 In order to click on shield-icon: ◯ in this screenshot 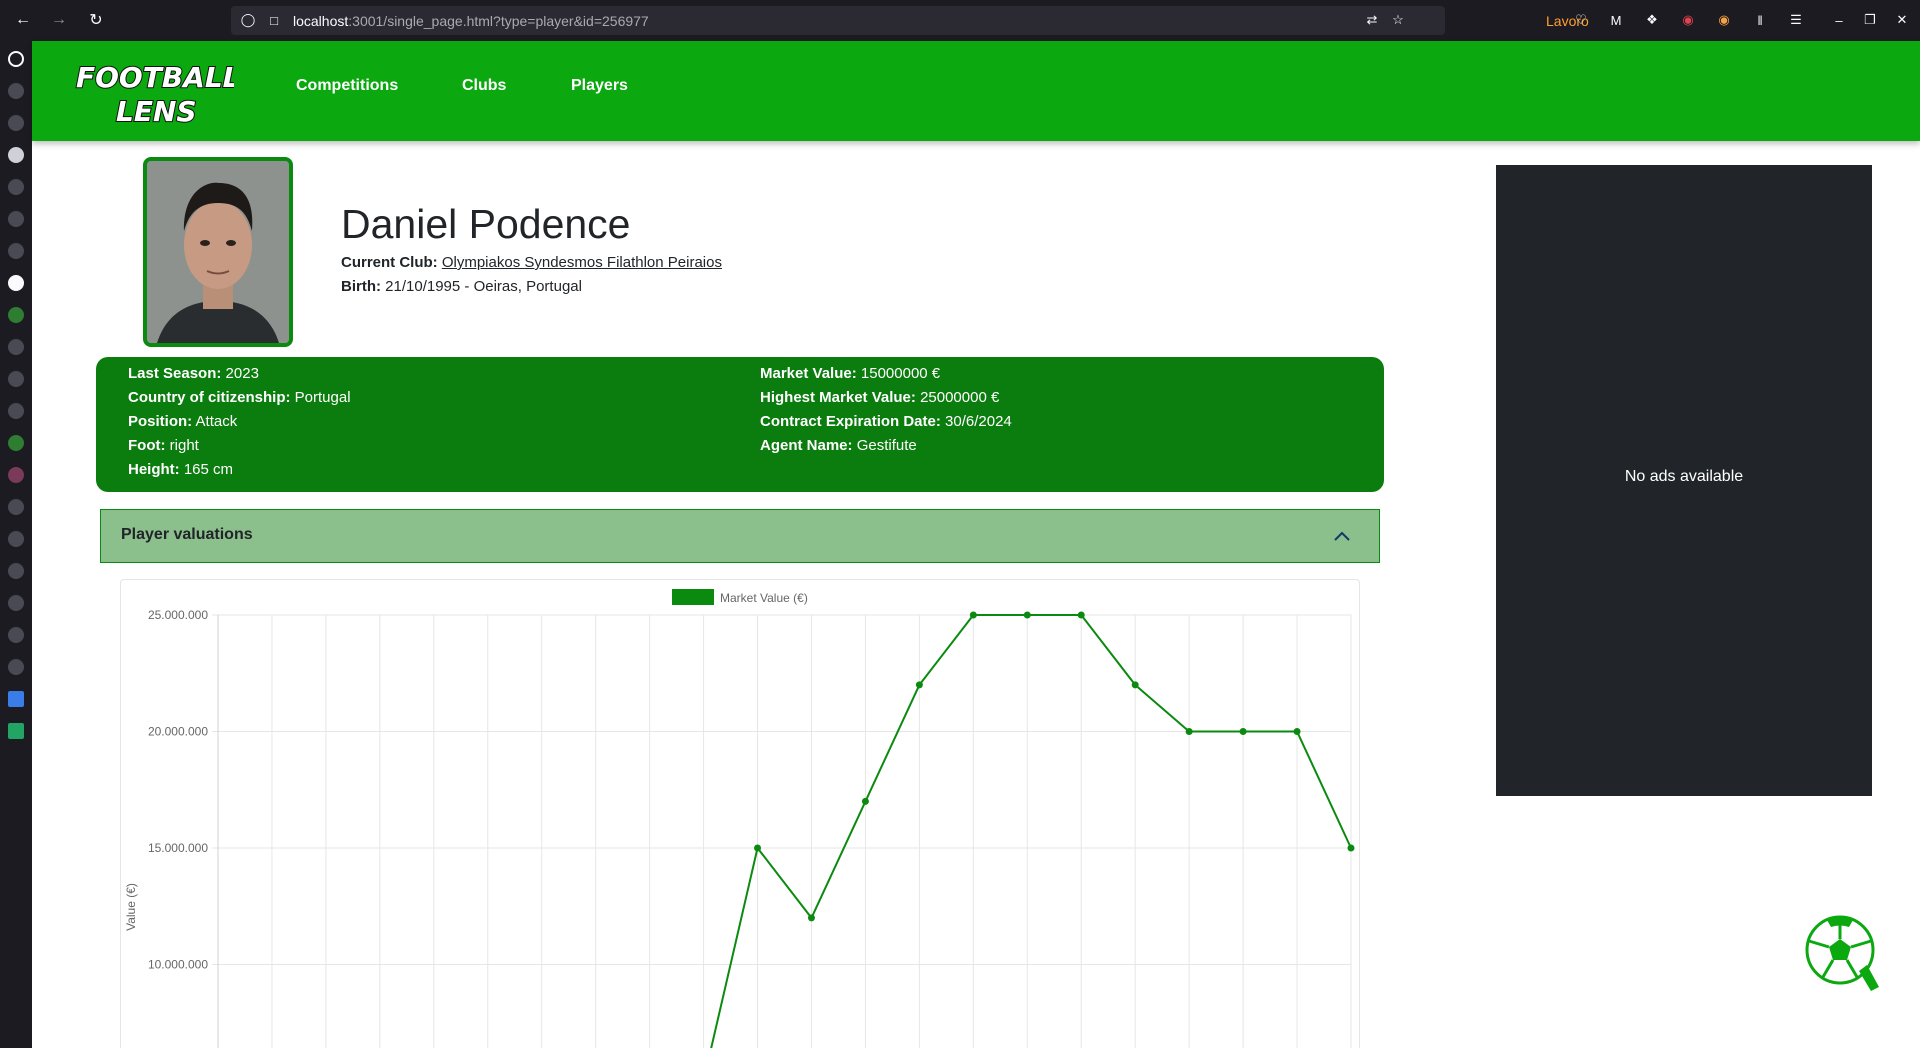, I will do `click(248, 20)`.